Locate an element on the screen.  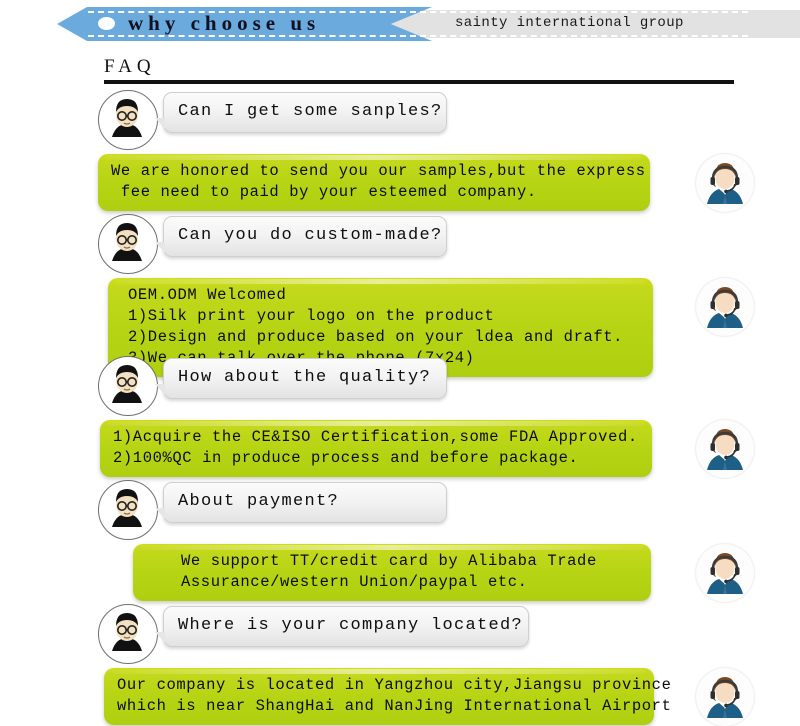
question-bubble-custom-made: Can you do custom-made? is located at coordinates (300, 236).